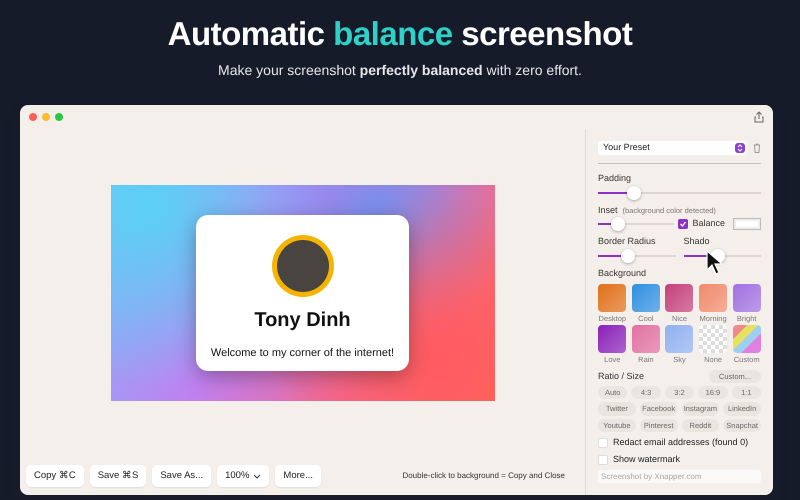 Image resolution: width=800 pixels, height=500 pixels. I want to click on watermark-field: Screenshot by Xnapper.com, so click(679, 476).